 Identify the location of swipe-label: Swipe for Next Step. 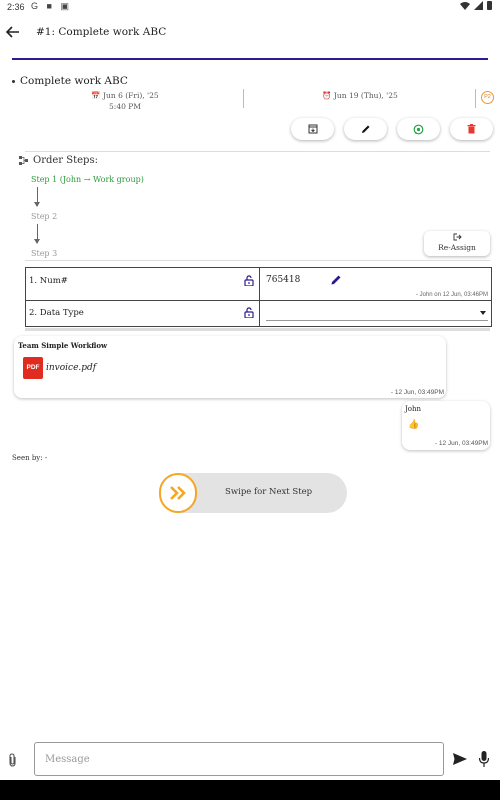
(269, 492).